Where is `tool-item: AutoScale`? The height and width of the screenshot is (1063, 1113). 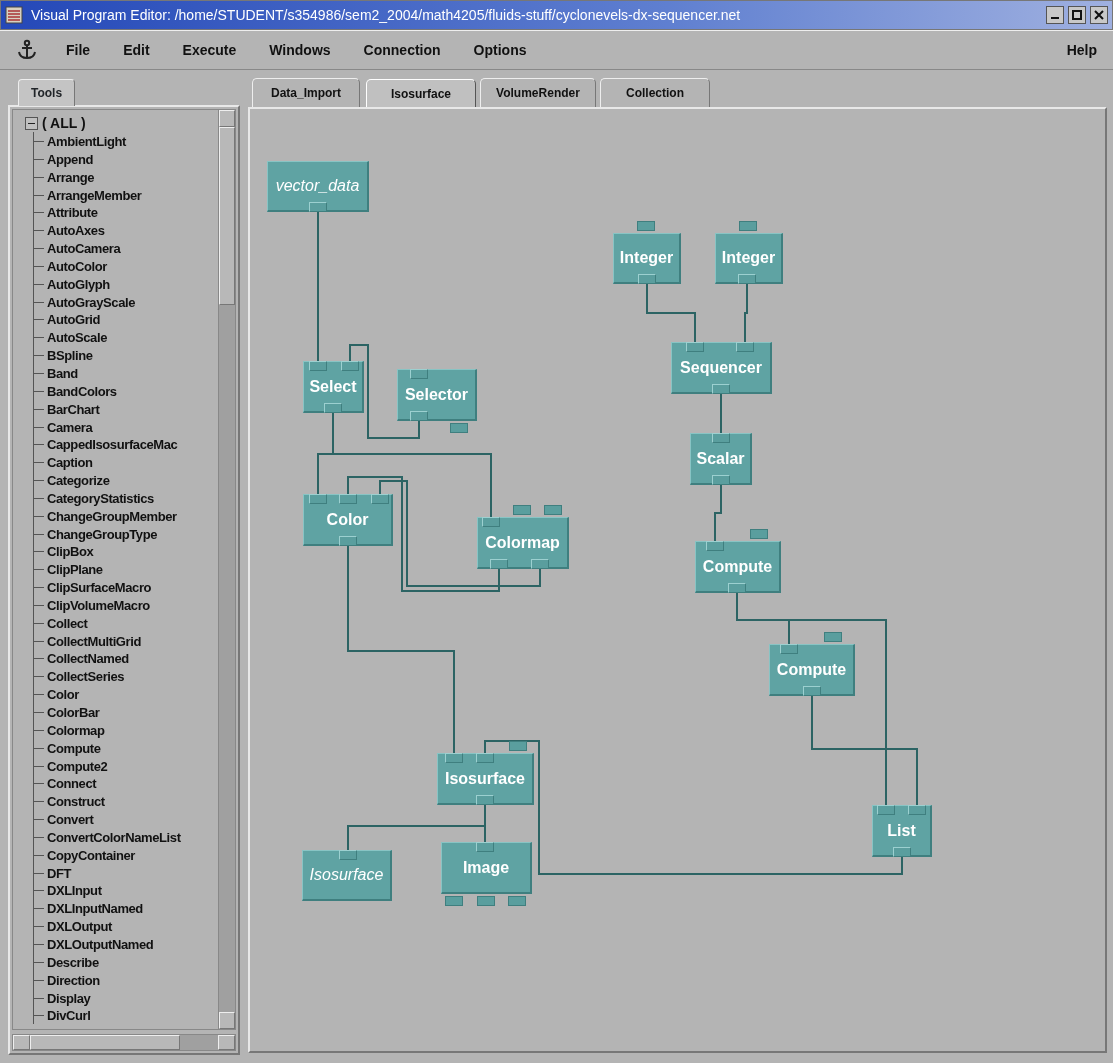
tool-item: AutoScale is located at coordinates (77, 338).